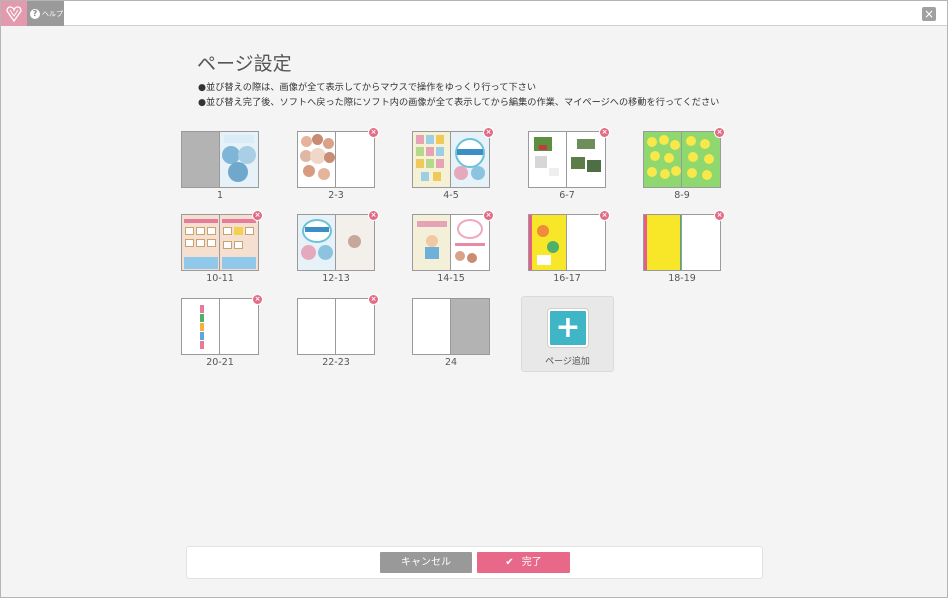 This screenshot has height=598, width=948. Describe the element at coordinates (336, 278) in the screenshot. I see `page-number-label: 12-13` at that location.